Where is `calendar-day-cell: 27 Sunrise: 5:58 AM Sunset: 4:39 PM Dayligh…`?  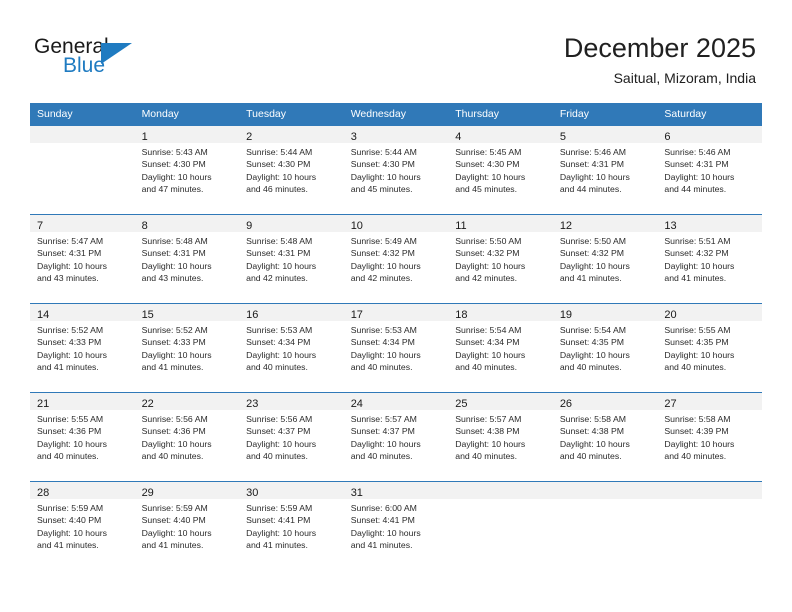 calendar-day-cell: 27 Sunrise: 5:58 AM Sunset: 4:39 PM Dayligh… is located at coordinates (709, 437).